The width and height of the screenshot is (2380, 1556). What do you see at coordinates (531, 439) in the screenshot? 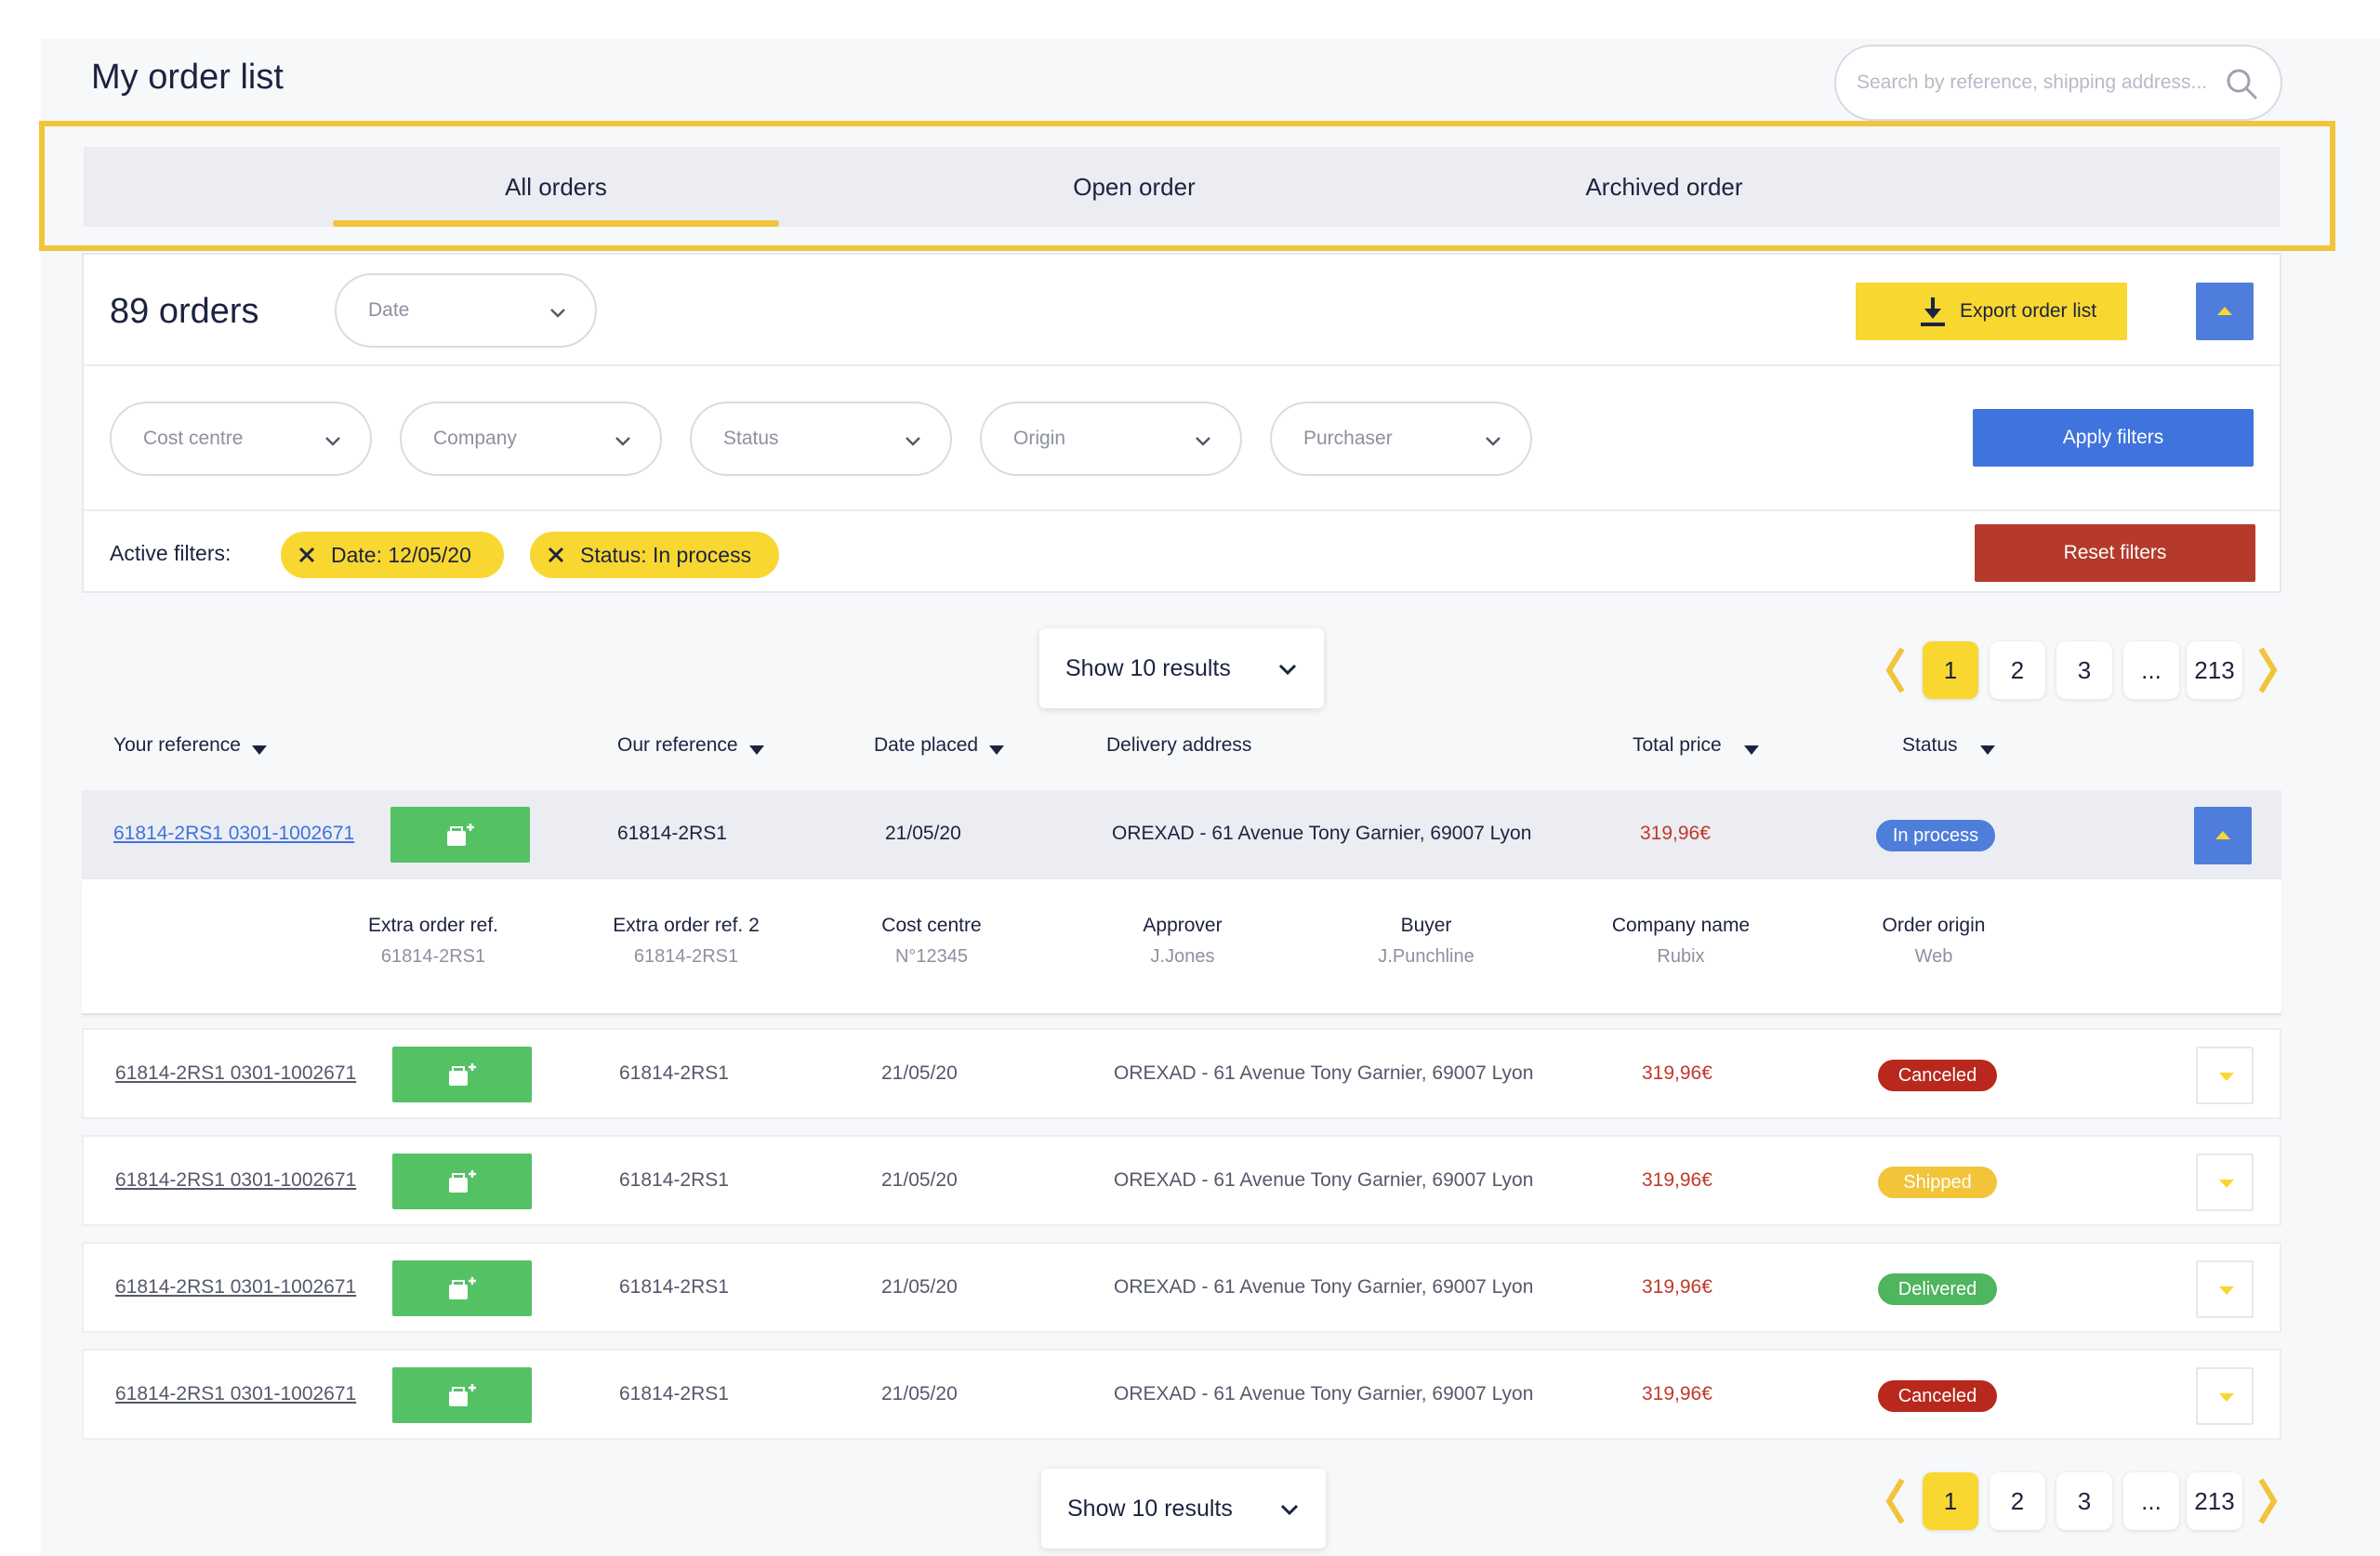
I see `company-dropdown: Company` at bounding box center [531, 439].